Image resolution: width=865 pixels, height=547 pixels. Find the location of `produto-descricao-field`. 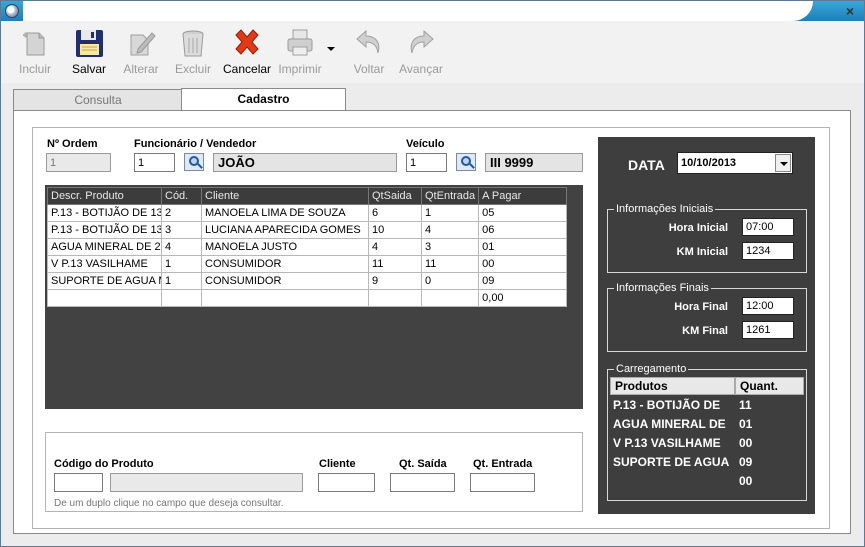

produto-descricao-field is located at coordinates (206, 482).